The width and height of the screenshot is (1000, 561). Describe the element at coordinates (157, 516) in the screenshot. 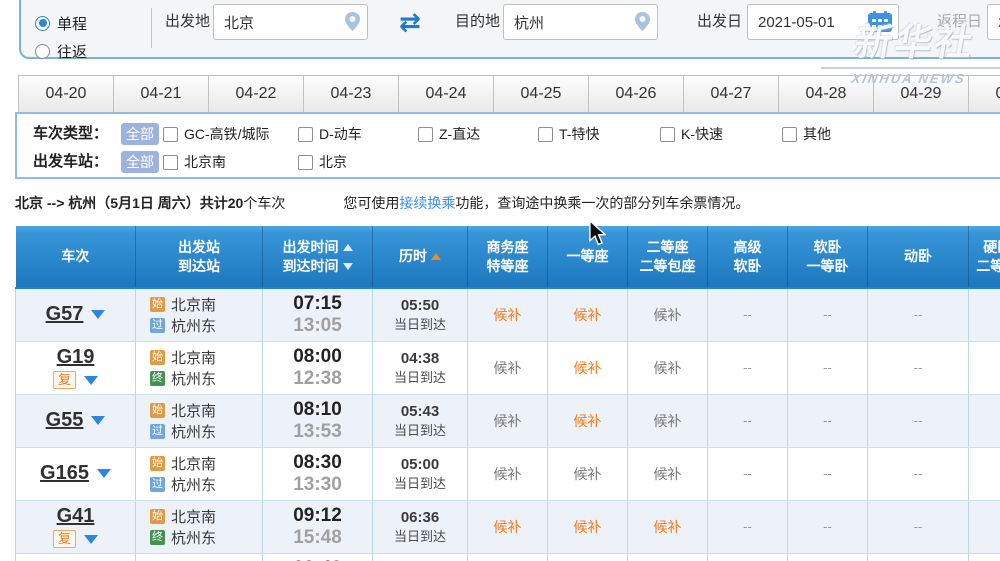

I see `origin-badge-icon: 始` at that location.